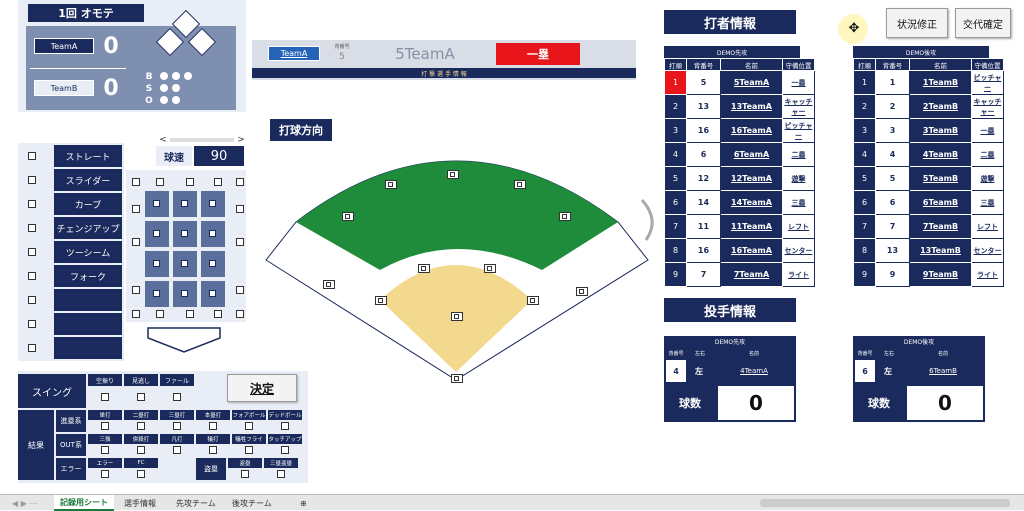 The height and width of the screenshot is (511, 1024). Describe the element at coordinates (940, 106) in the screenshot. I see `lineup-name: 2TeamB` at that location.